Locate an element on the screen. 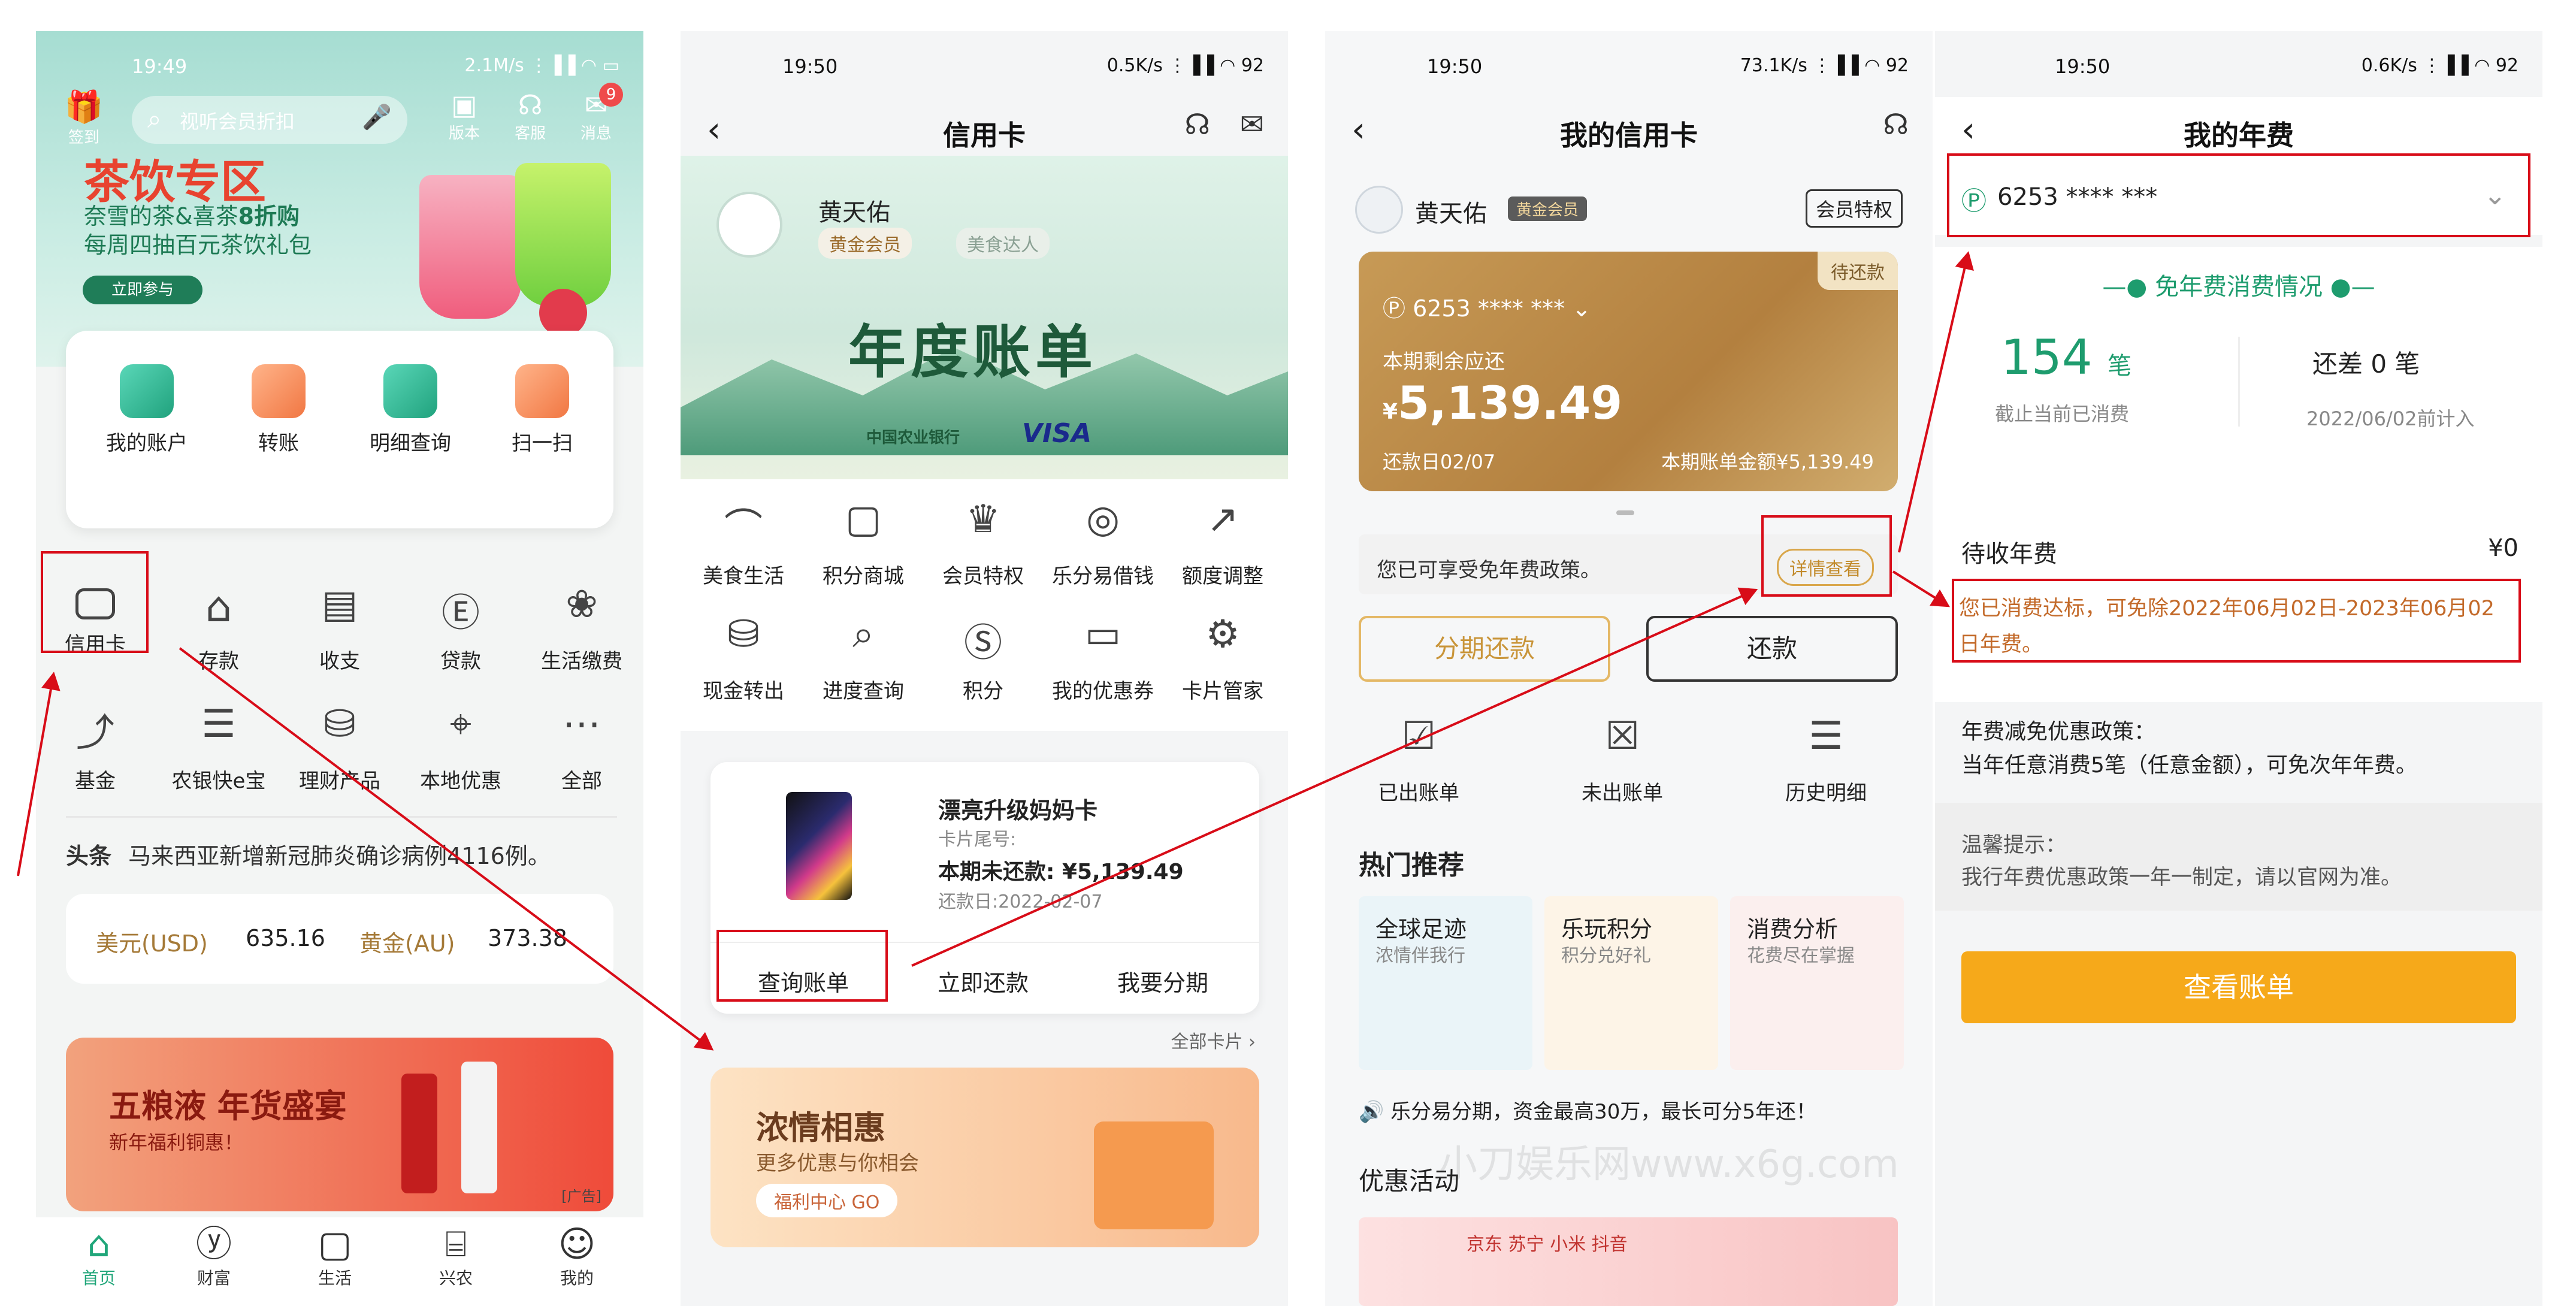  tab-xingnong: ⌸ 兴农 is located at coordinates (456, 1256).